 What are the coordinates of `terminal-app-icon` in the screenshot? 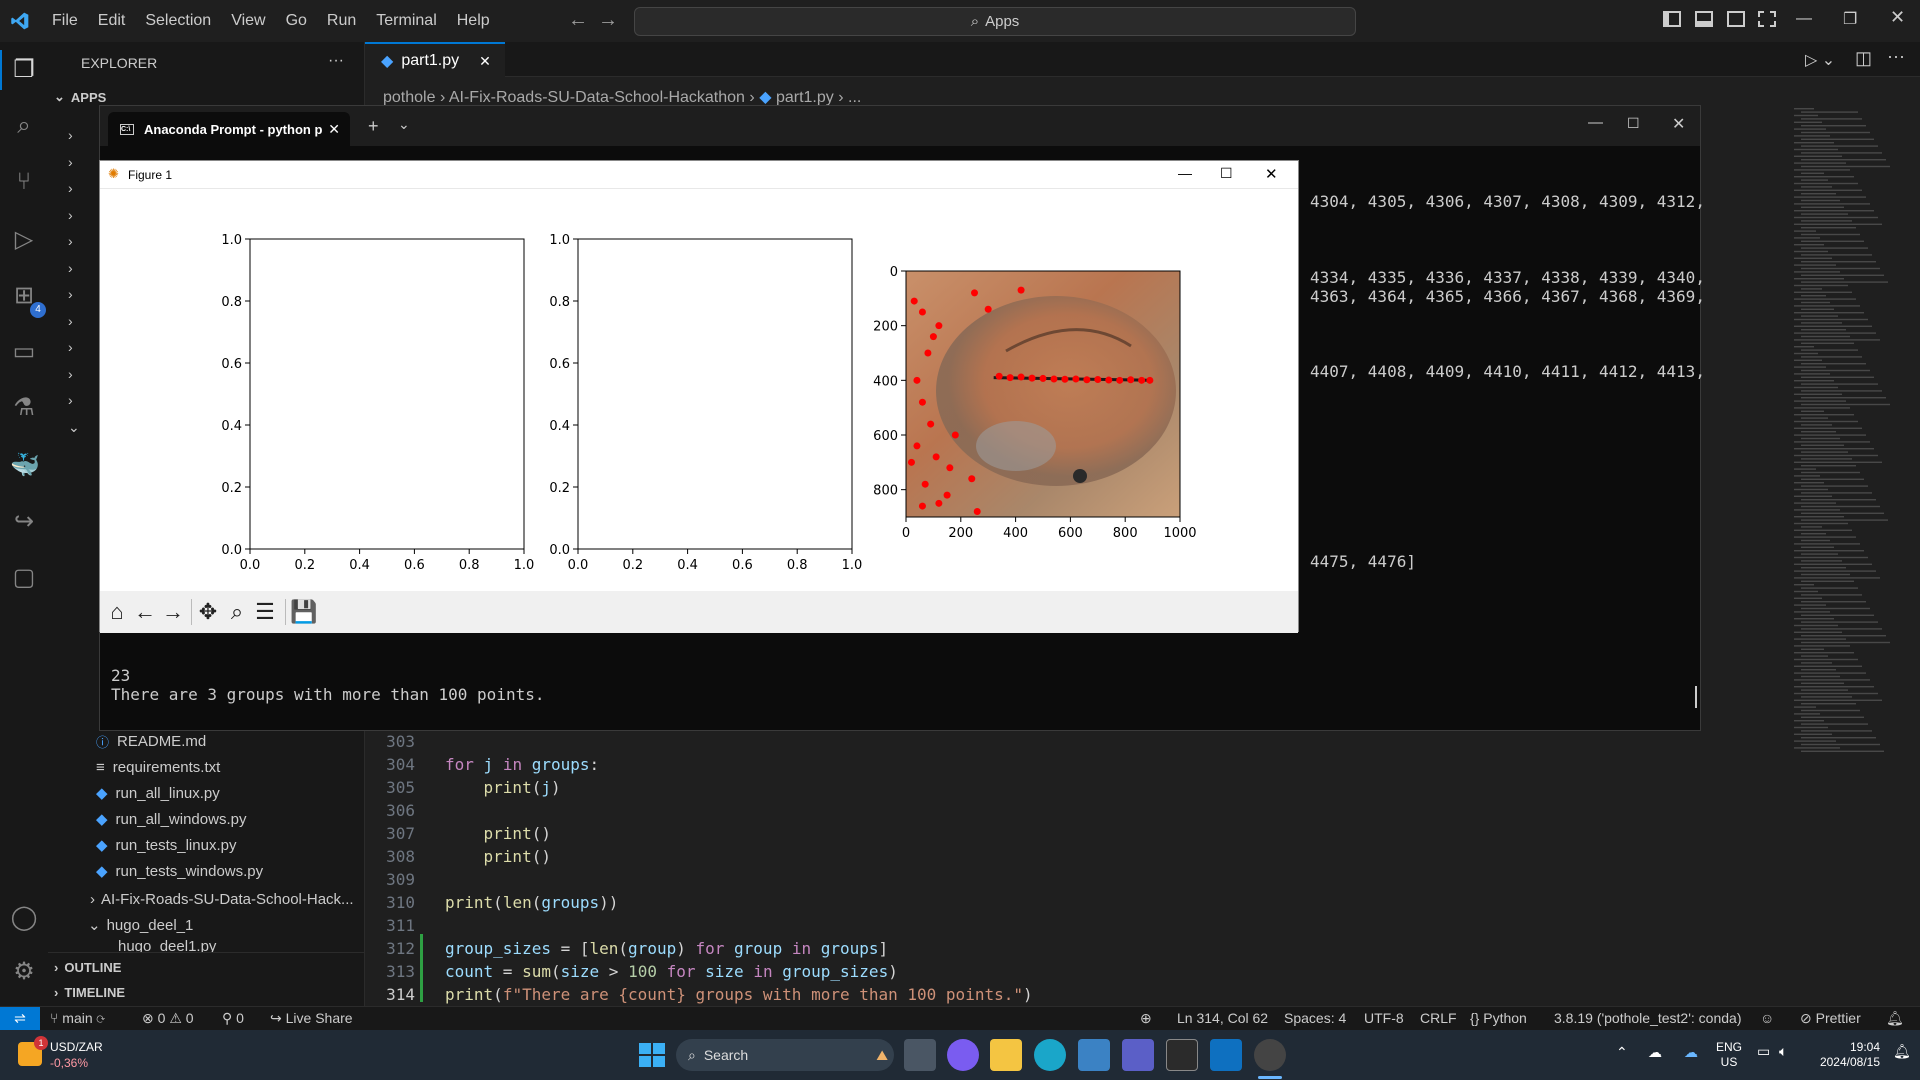 It's located at (1182, 1055).